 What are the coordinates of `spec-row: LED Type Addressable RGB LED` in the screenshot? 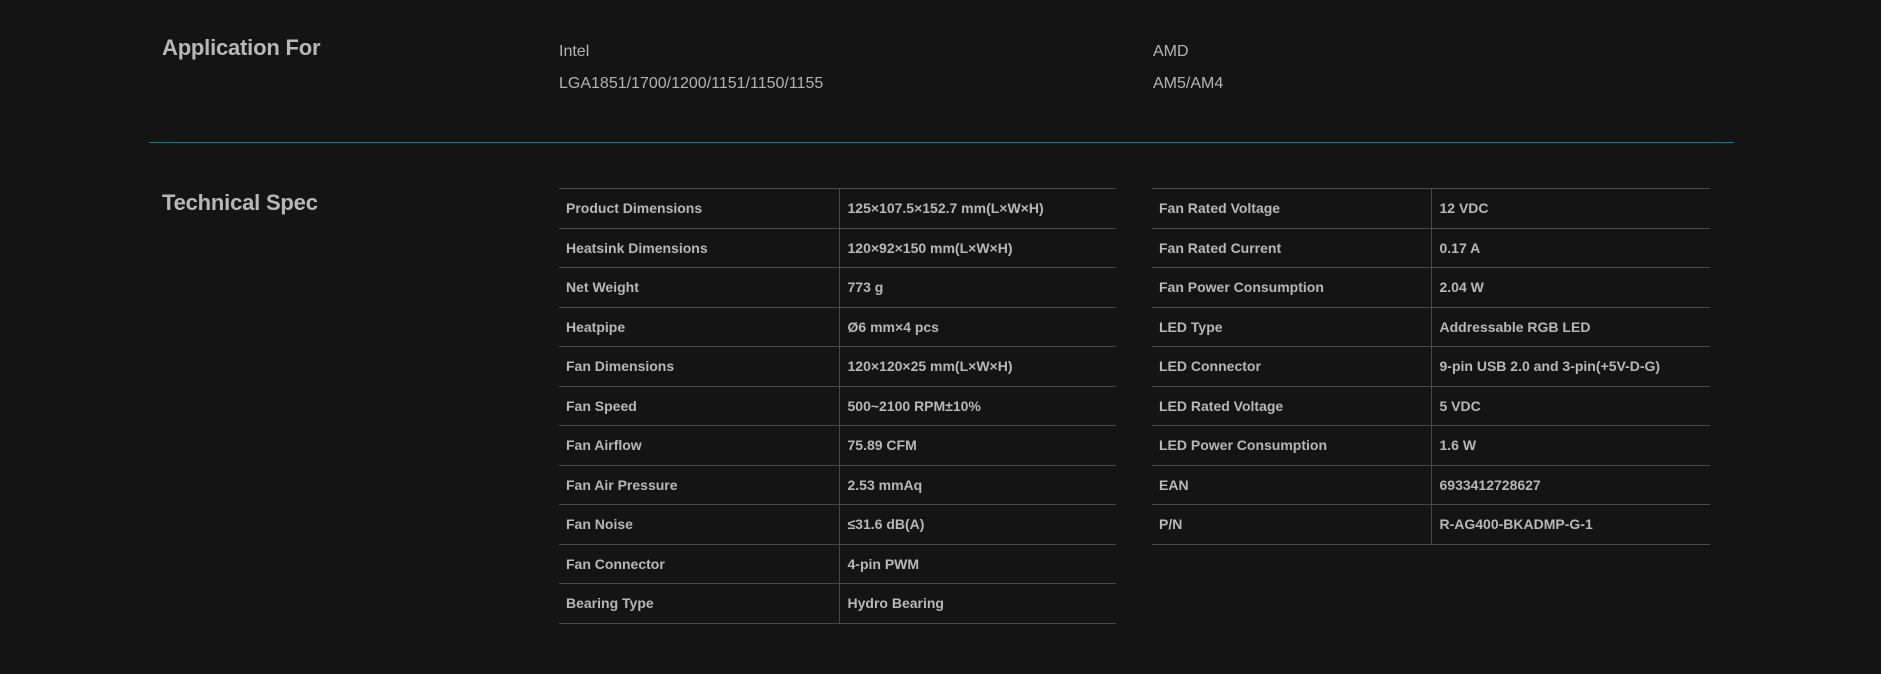 It's located at (1431, 326).